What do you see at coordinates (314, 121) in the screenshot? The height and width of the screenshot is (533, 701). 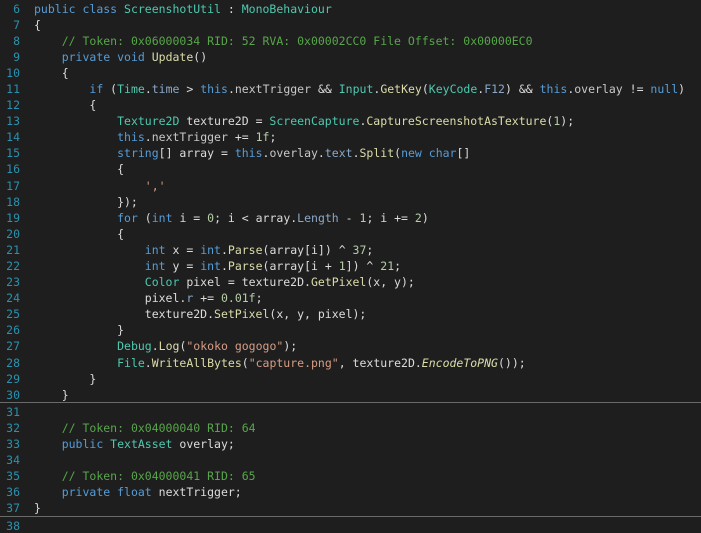 I see `code-token: ScreenCapture` at bounding box center [314, 121].